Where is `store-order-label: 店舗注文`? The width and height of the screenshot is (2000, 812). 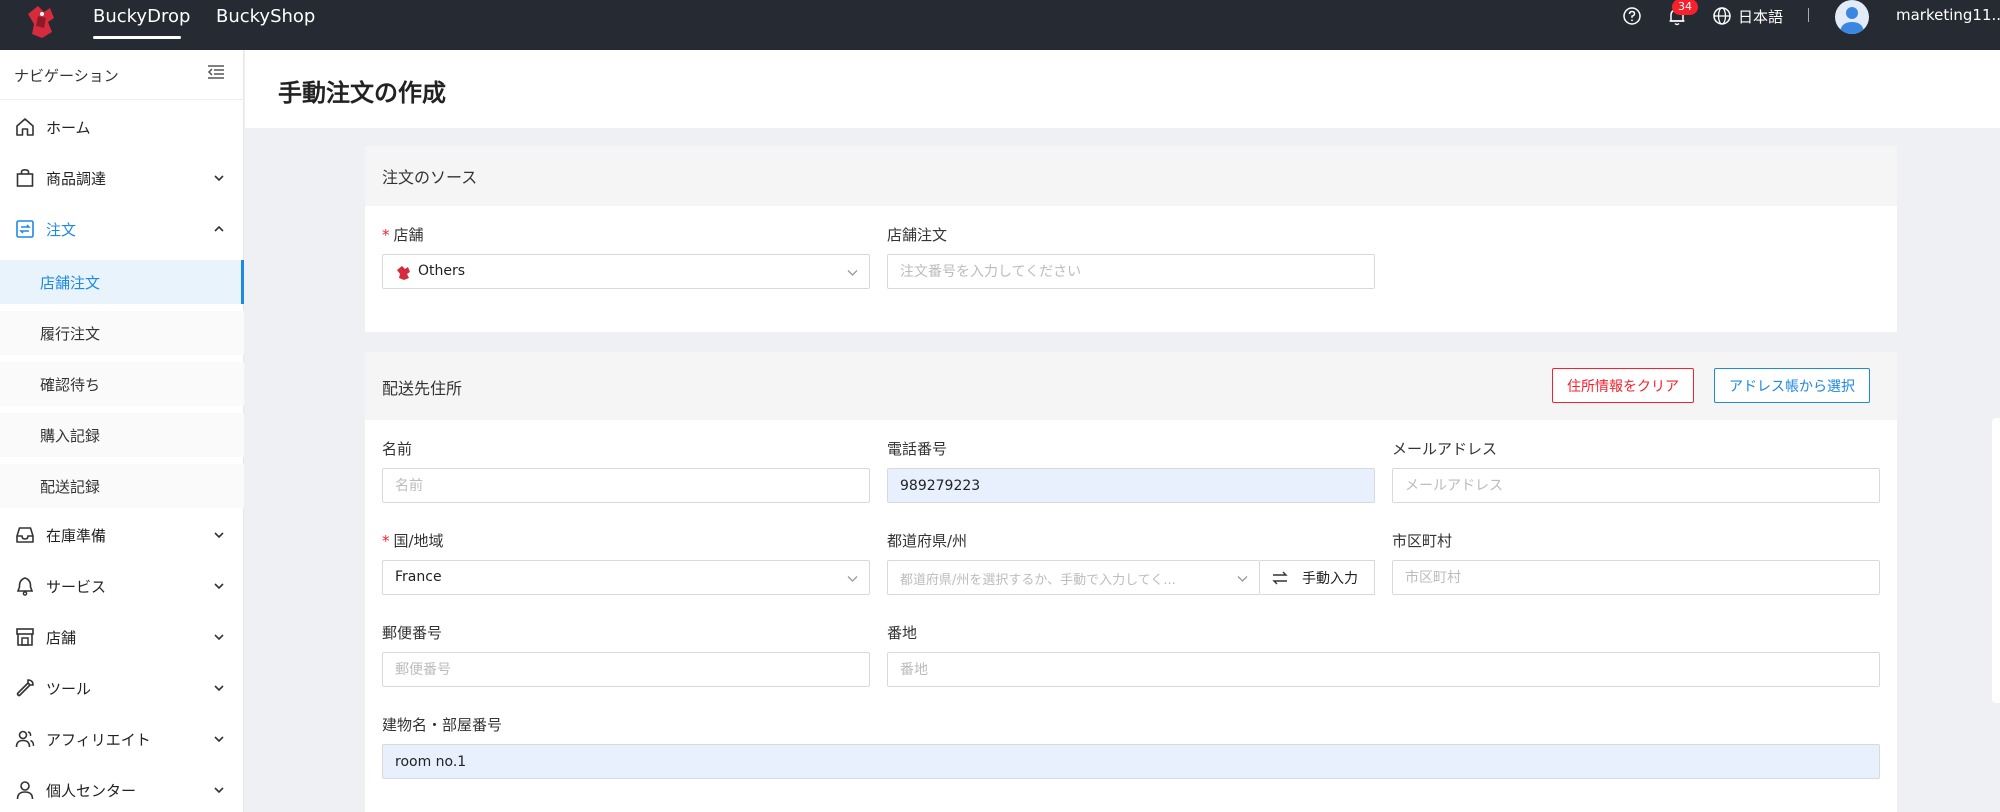 store-order-label: 店舗注文 is located at coordinates (917, 235).